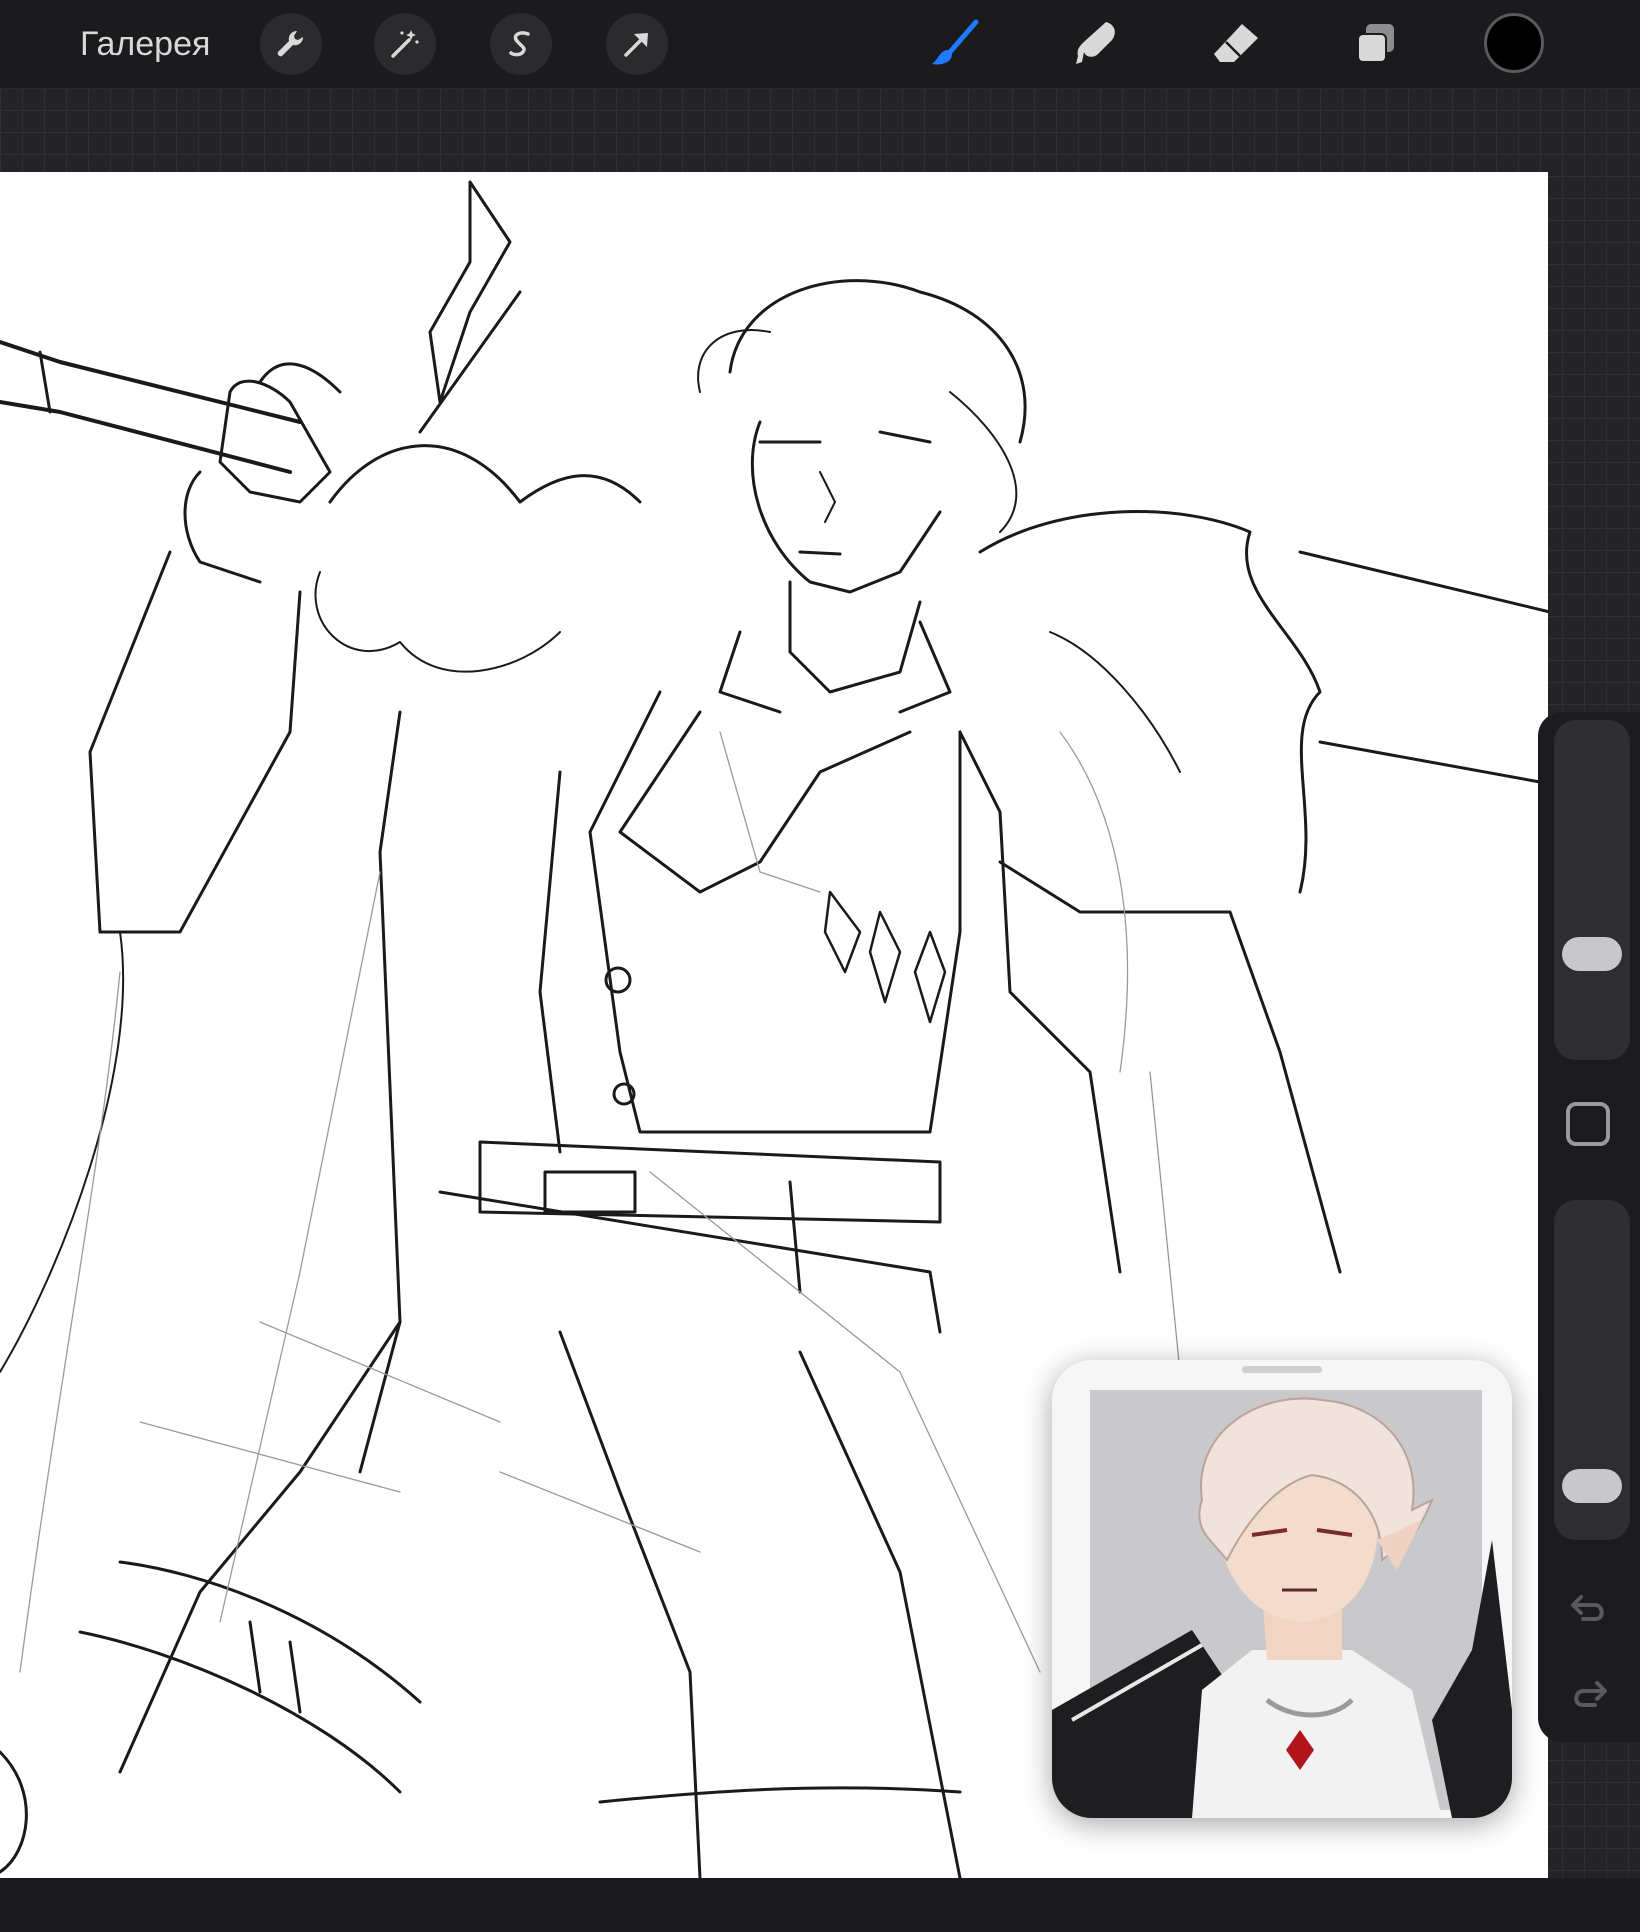 The image size is (1640, 1932). What do you see at coordinates (1592, 890) in the screenshot?
I see `brush-size-slider` at bounding box center [1592, 890].